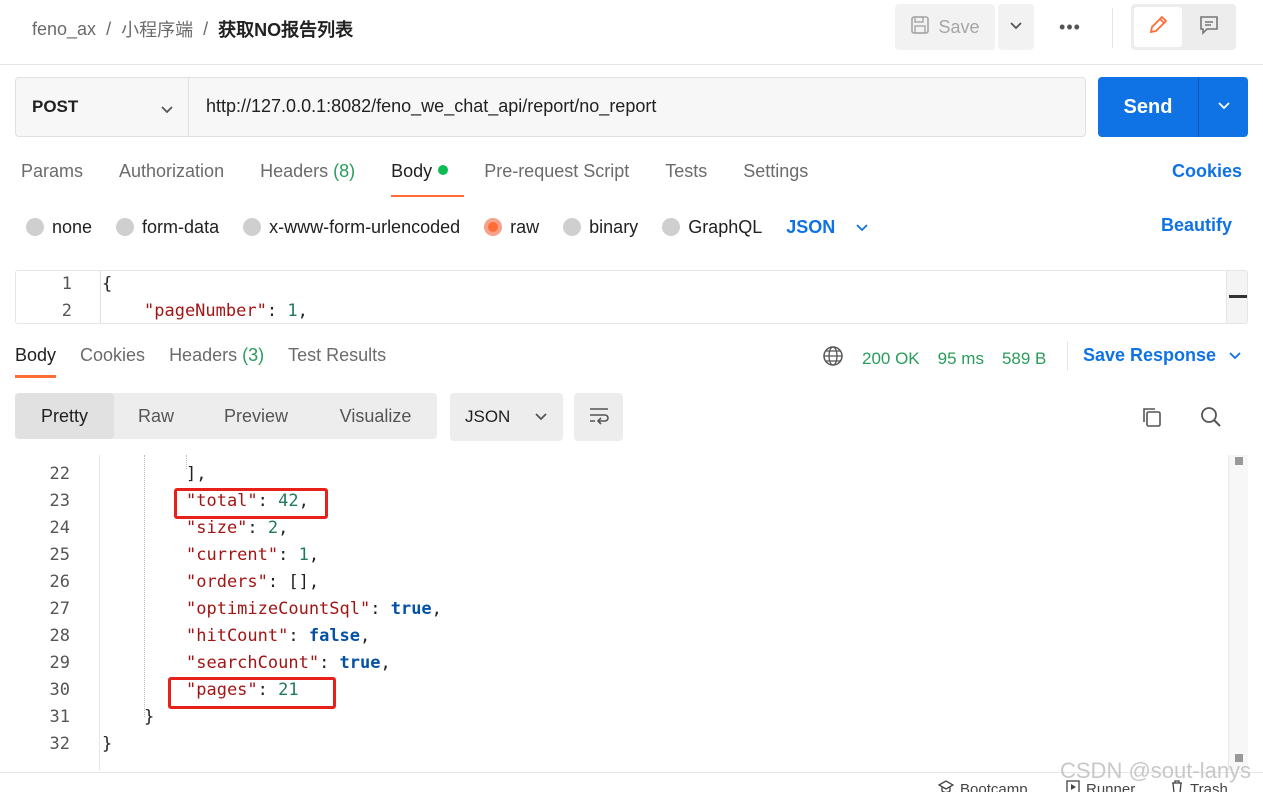 The image size is (1263, 792). What do you see at coordinates (337, 355) in the screenshot?
I see `tab-test-results: Test Results` at bounding box center [337, 355].